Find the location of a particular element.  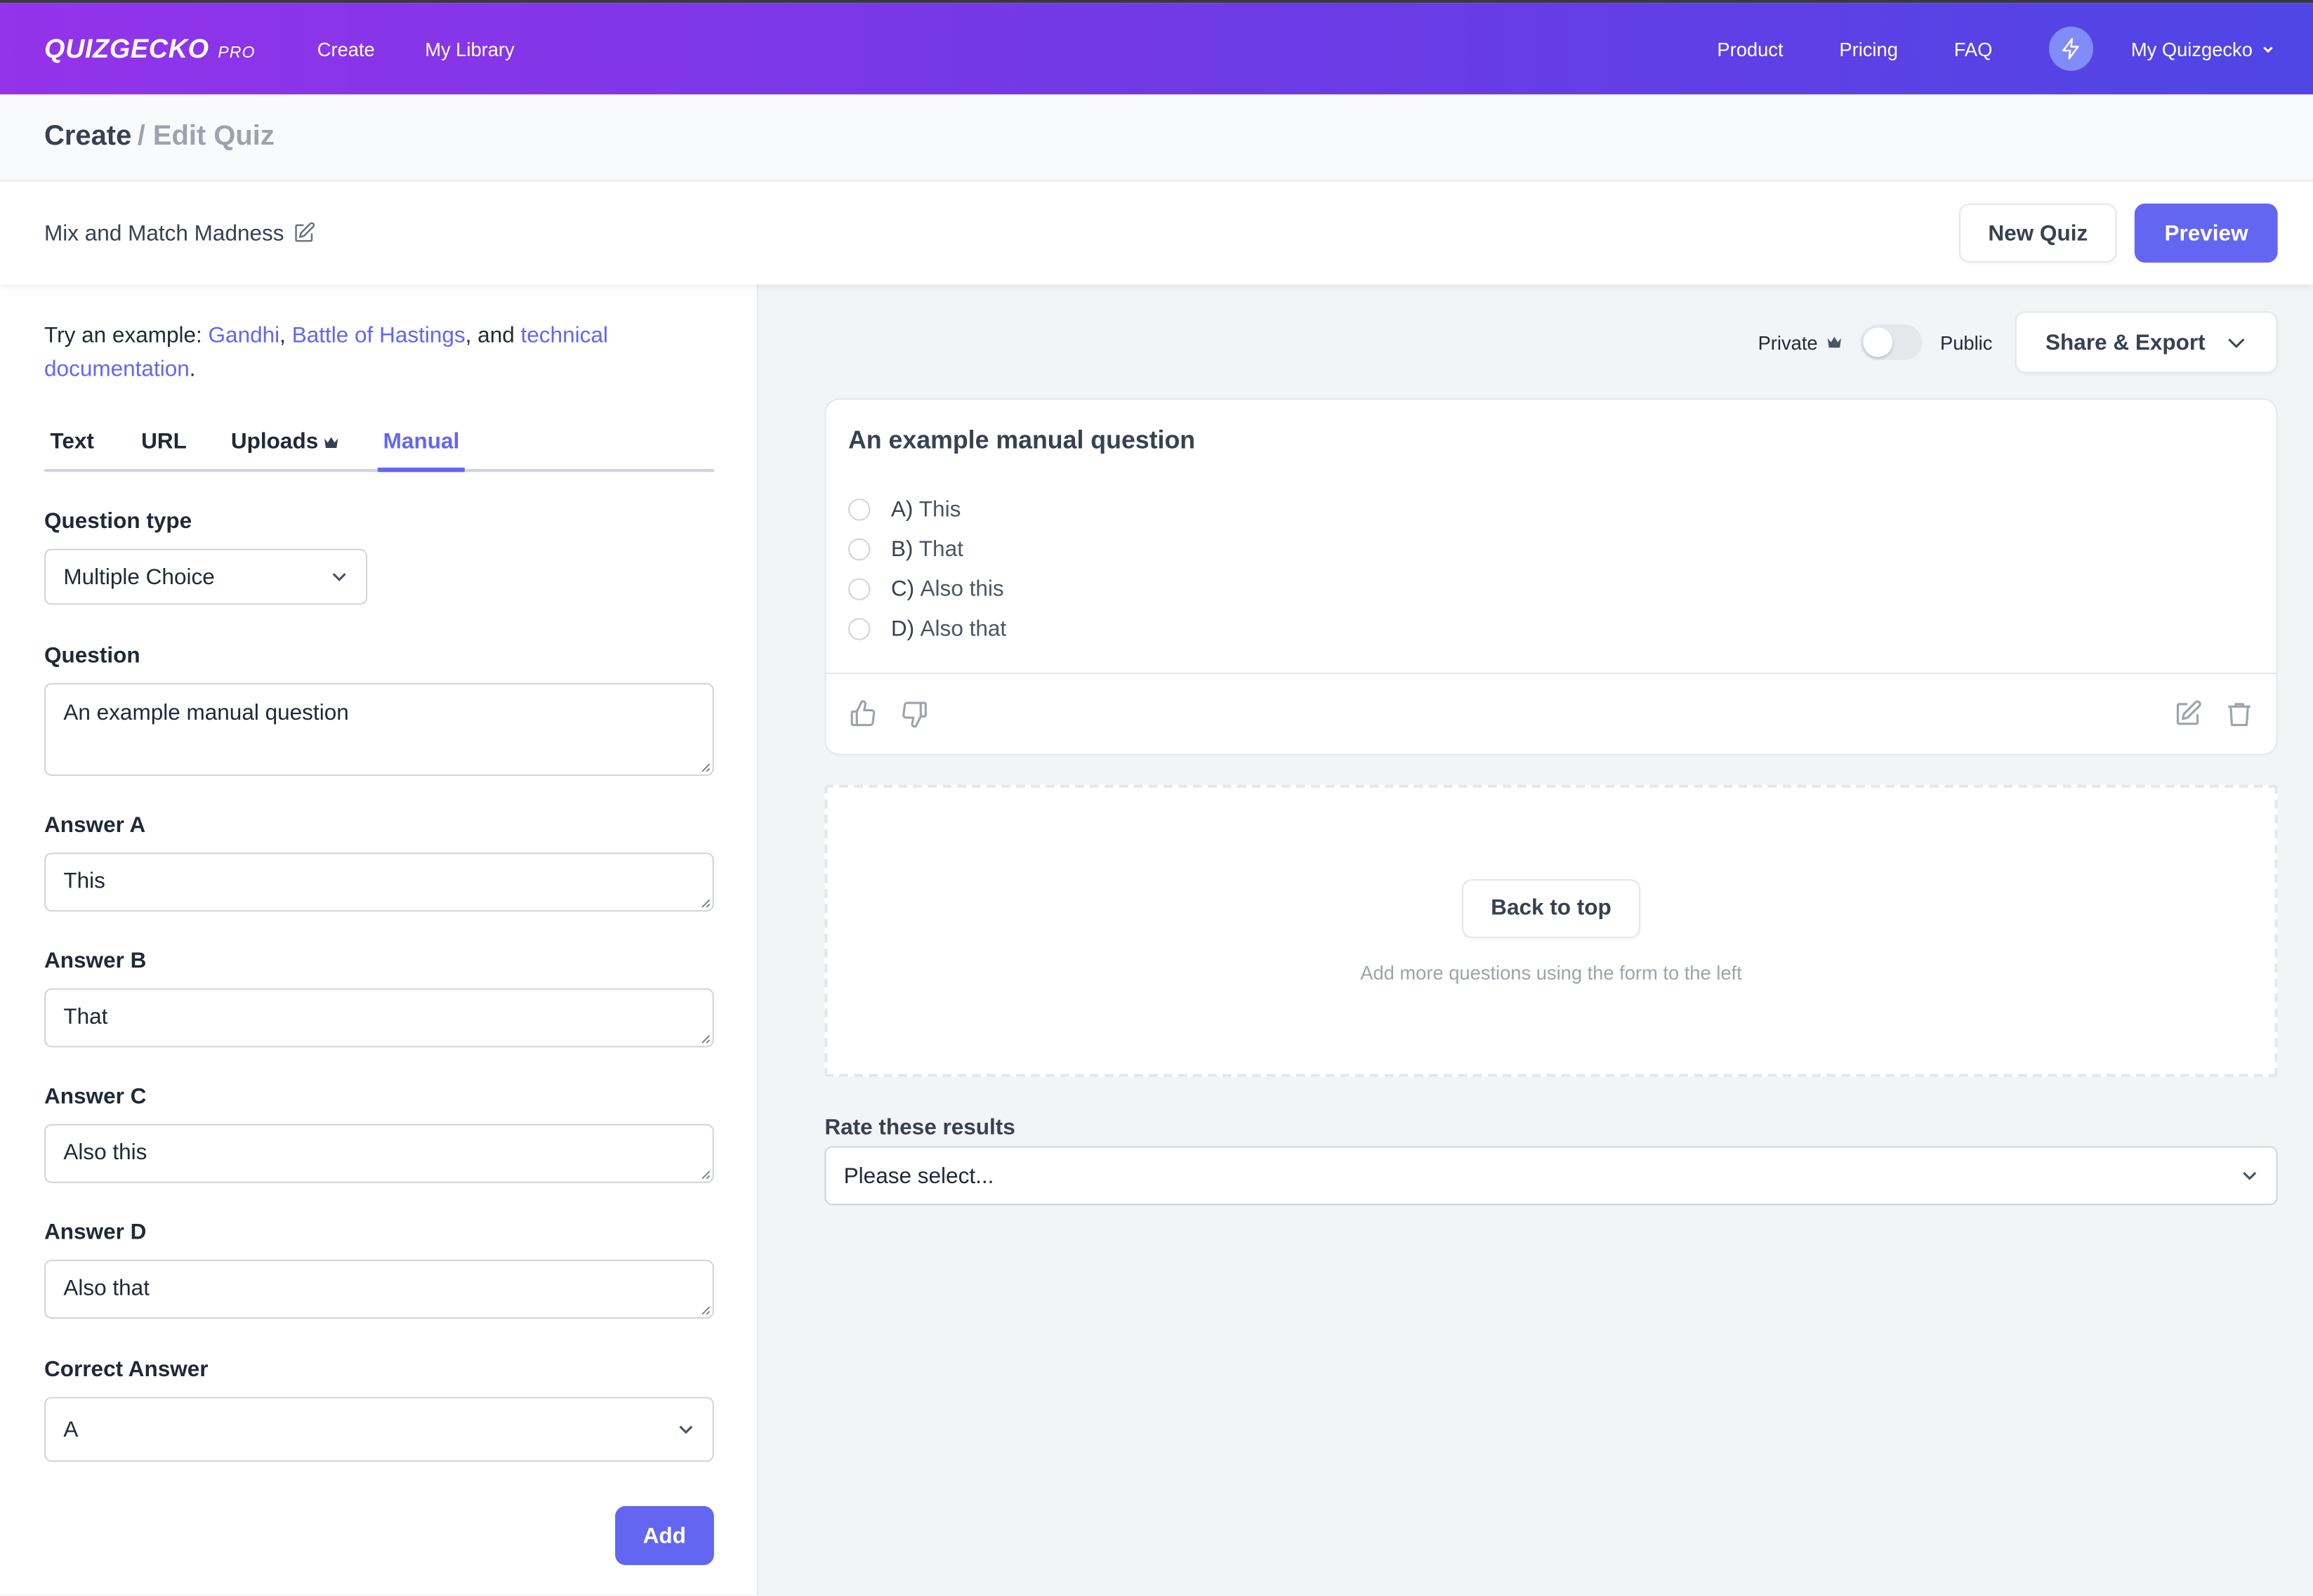

thumbs-down-icon is located at coordinates (915, 714).